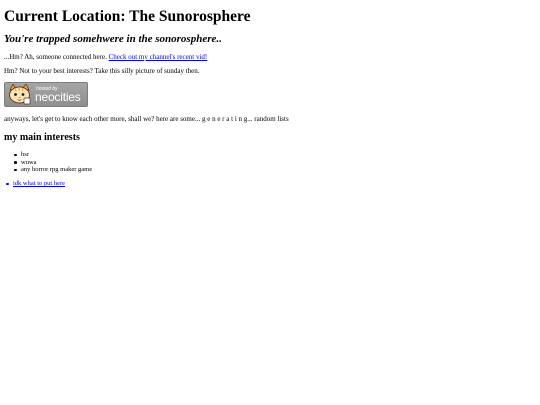  Describe the element at coordinates (53, 155) in the screenshot. I see `list-item: hsr` at that location.